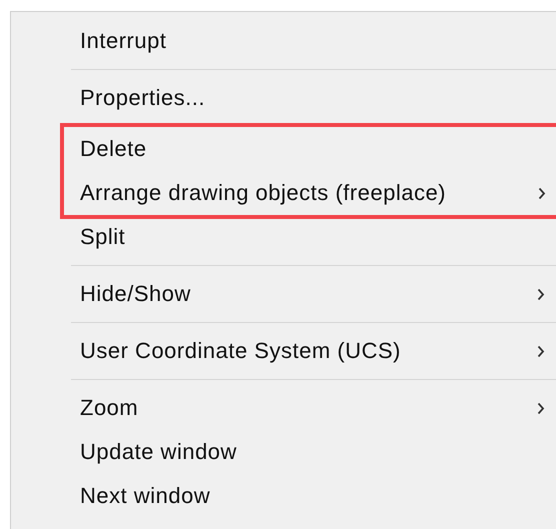  What do you see at coordinates (283, 408) in the screenshot?
I see `menu-item: Zoom` at bounding box center [283, 408].